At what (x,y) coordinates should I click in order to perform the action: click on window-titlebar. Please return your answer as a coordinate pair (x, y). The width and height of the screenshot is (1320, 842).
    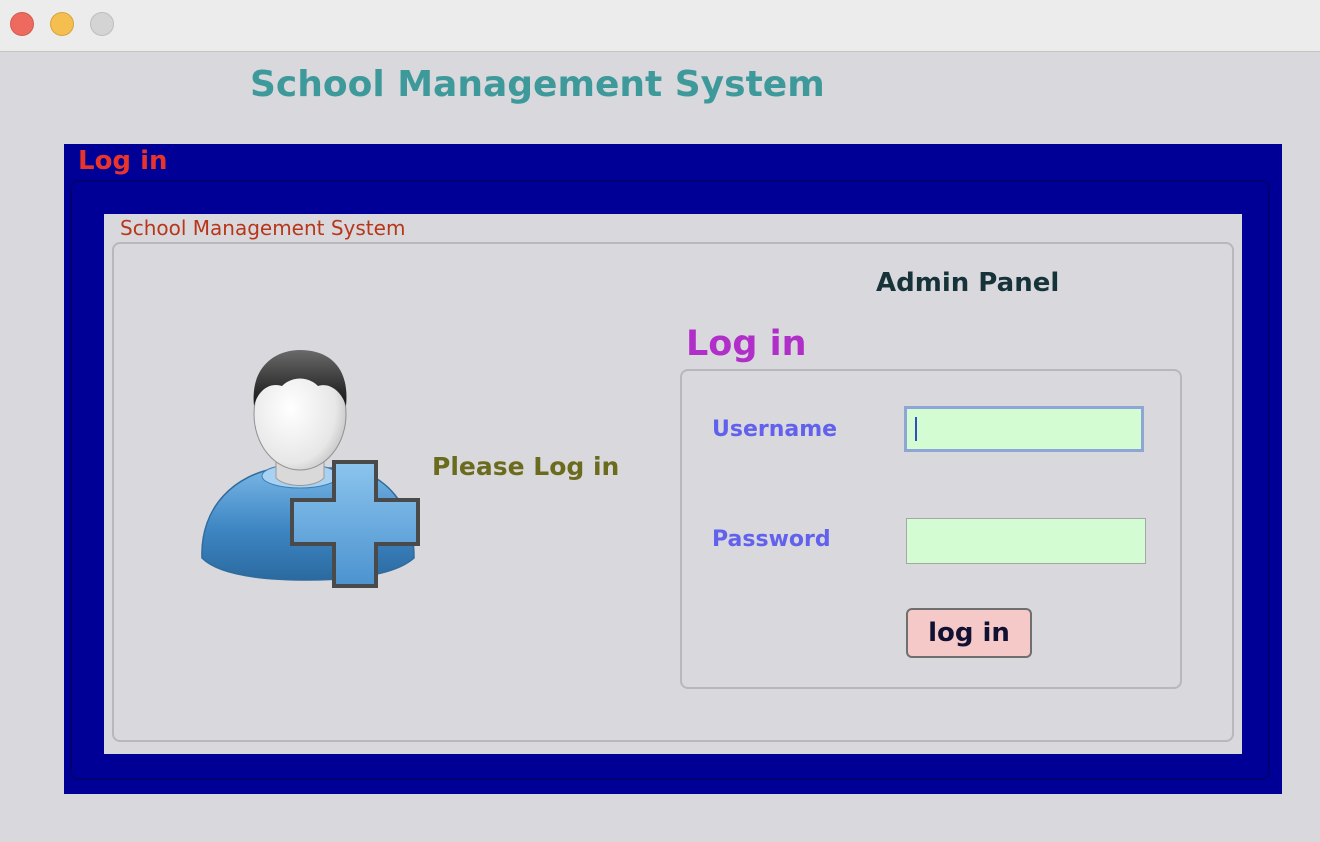
    Looking at the image, I should click on (660, 26).